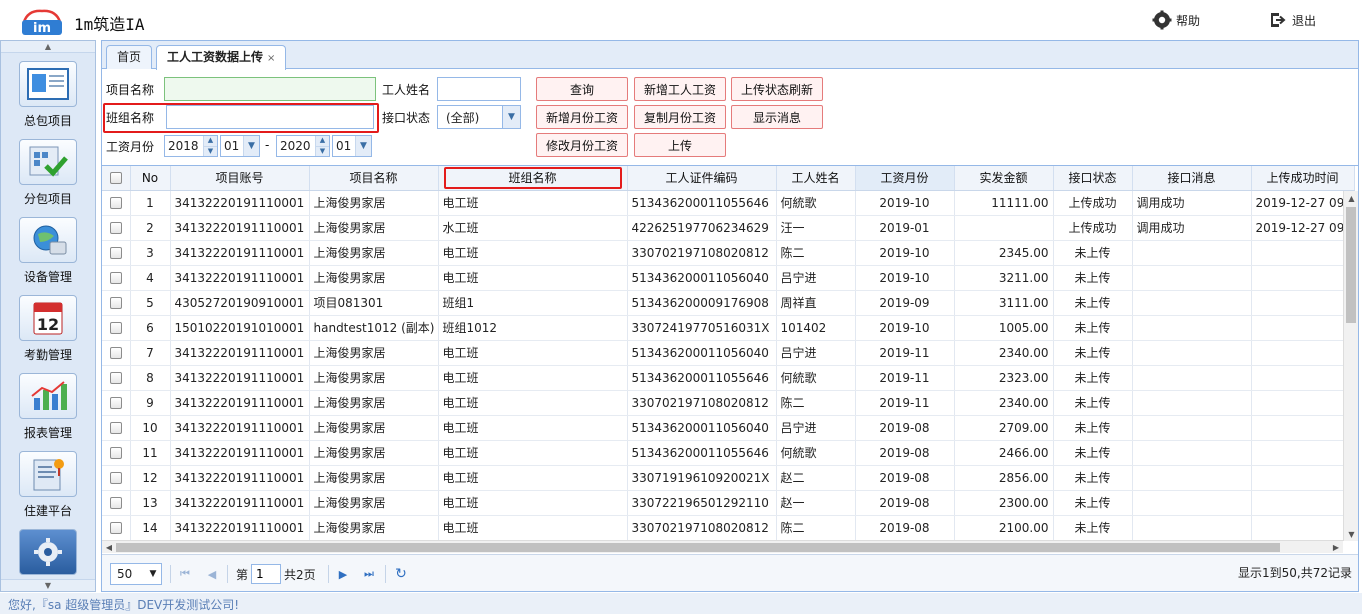 The width and height of the screenshot is (1362, 614). Describe the element at coordinates (777, 89) in the screenshot. I see `refresh-upload-status-button: 上传状态刷新` at that location.